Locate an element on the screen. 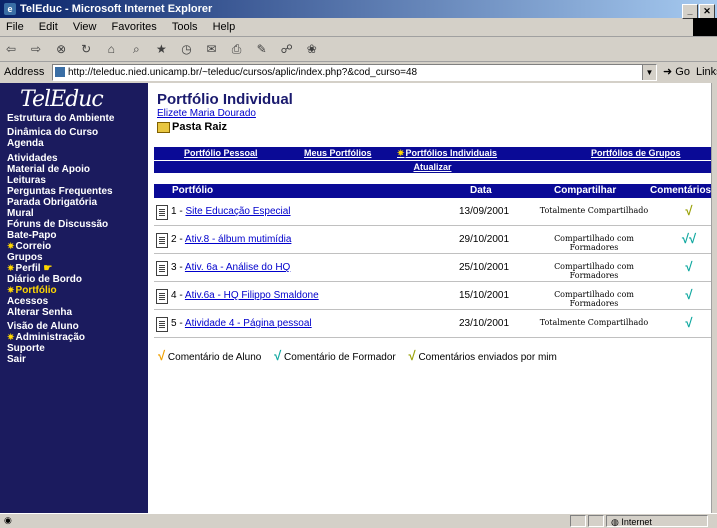 The width and height of the screenshot is (717, 528). edit-icon: ✎ is located at coordinates (262, 49).